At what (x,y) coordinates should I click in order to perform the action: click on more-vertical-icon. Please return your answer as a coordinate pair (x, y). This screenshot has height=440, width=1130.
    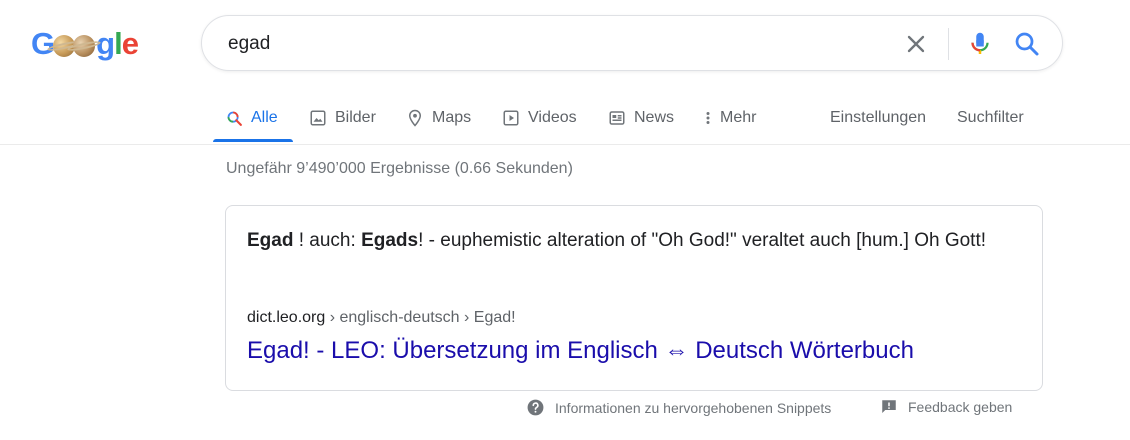
    Looking at the image, I should click on (708, 118).